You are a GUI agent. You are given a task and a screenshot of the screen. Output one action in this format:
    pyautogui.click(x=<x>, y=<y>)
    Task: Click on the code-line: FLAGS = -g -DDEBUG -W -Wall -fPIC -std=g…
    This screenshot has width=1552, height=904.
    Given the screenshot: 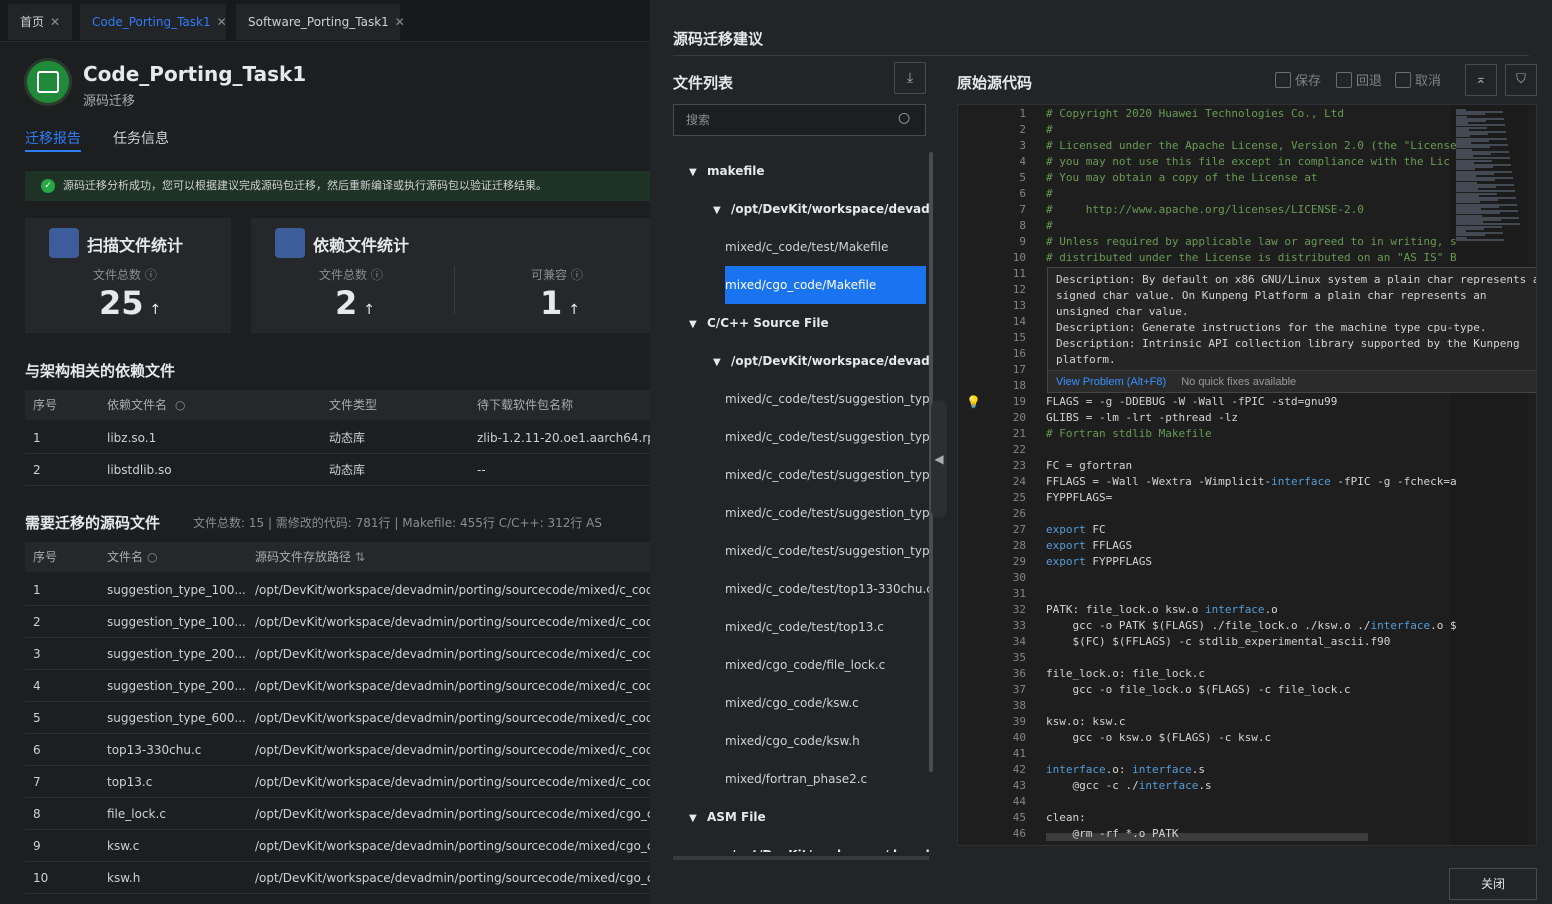 What is the action you would take?
    pyautogui.click(x=1191, y=401)
    